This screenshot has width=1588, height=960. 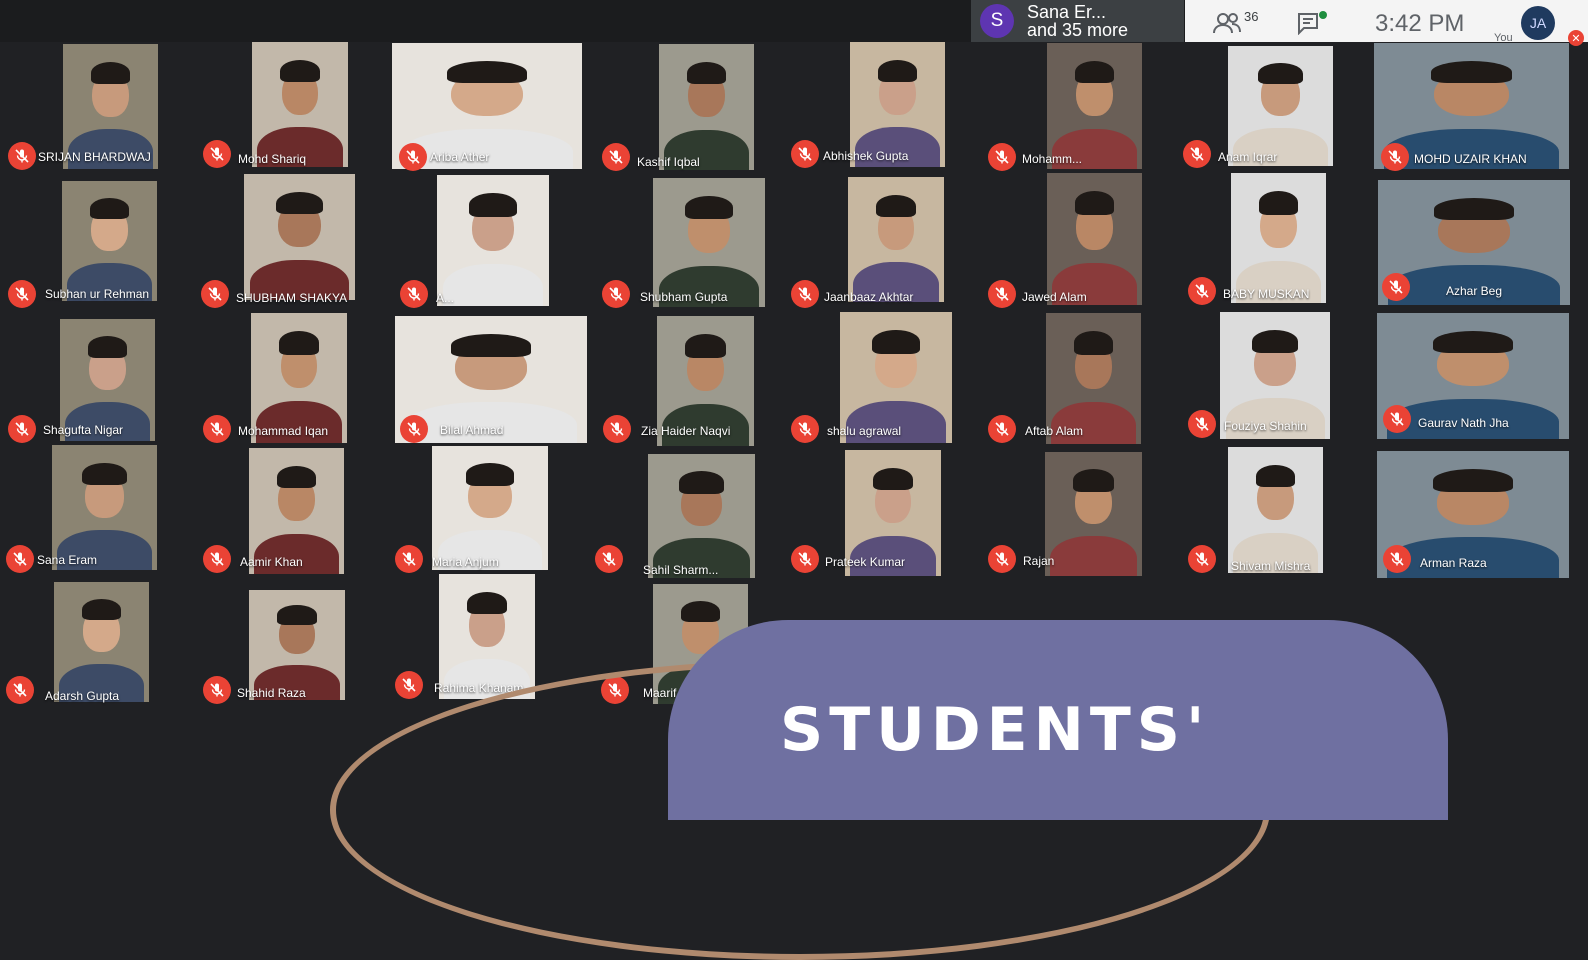 I want to click on participant-name: SHUBHAM SHAKYA, so click(x=292, y=298).